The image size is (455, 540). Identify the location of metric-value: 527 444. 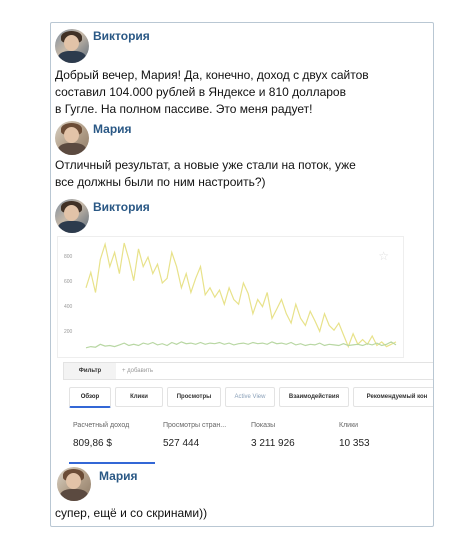
(181, 443).